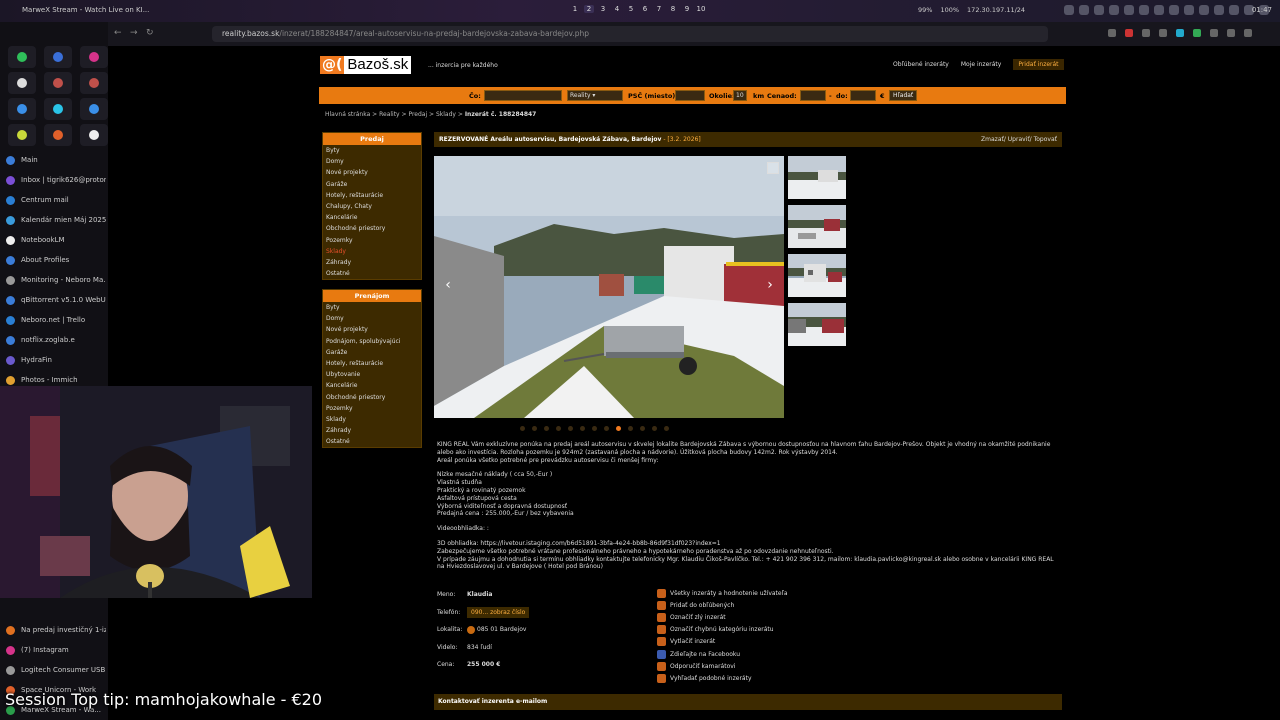  Describe the element at coordinates (134, 33) in the screenshot. I see `forward-icon: →` at that location.